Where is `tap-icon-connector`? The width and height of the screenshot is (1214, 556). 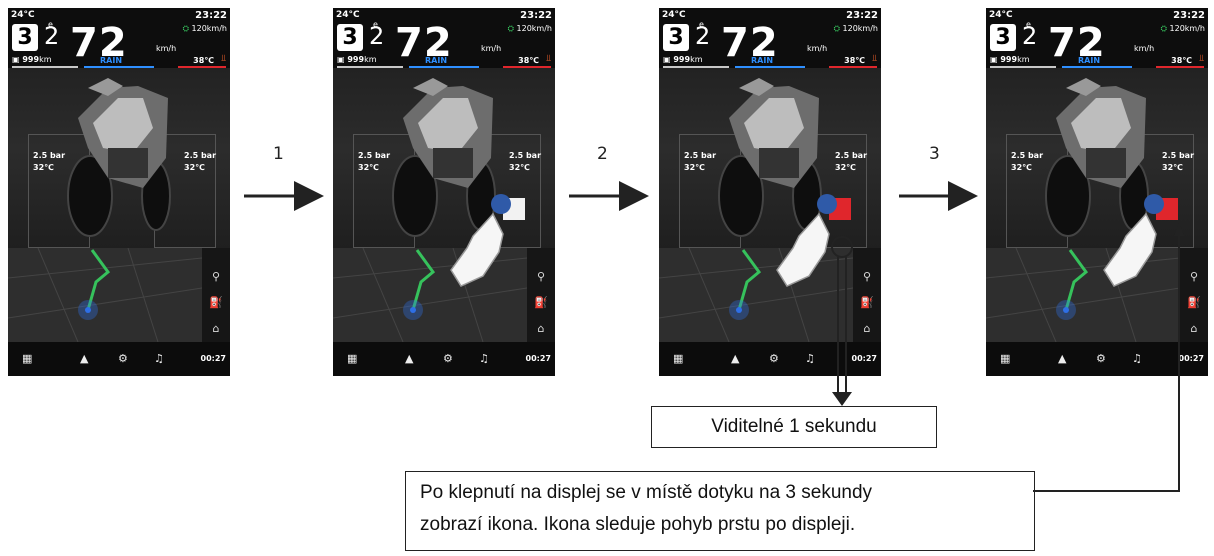 tap-icon-connector is located at coordinates (1106, 362).